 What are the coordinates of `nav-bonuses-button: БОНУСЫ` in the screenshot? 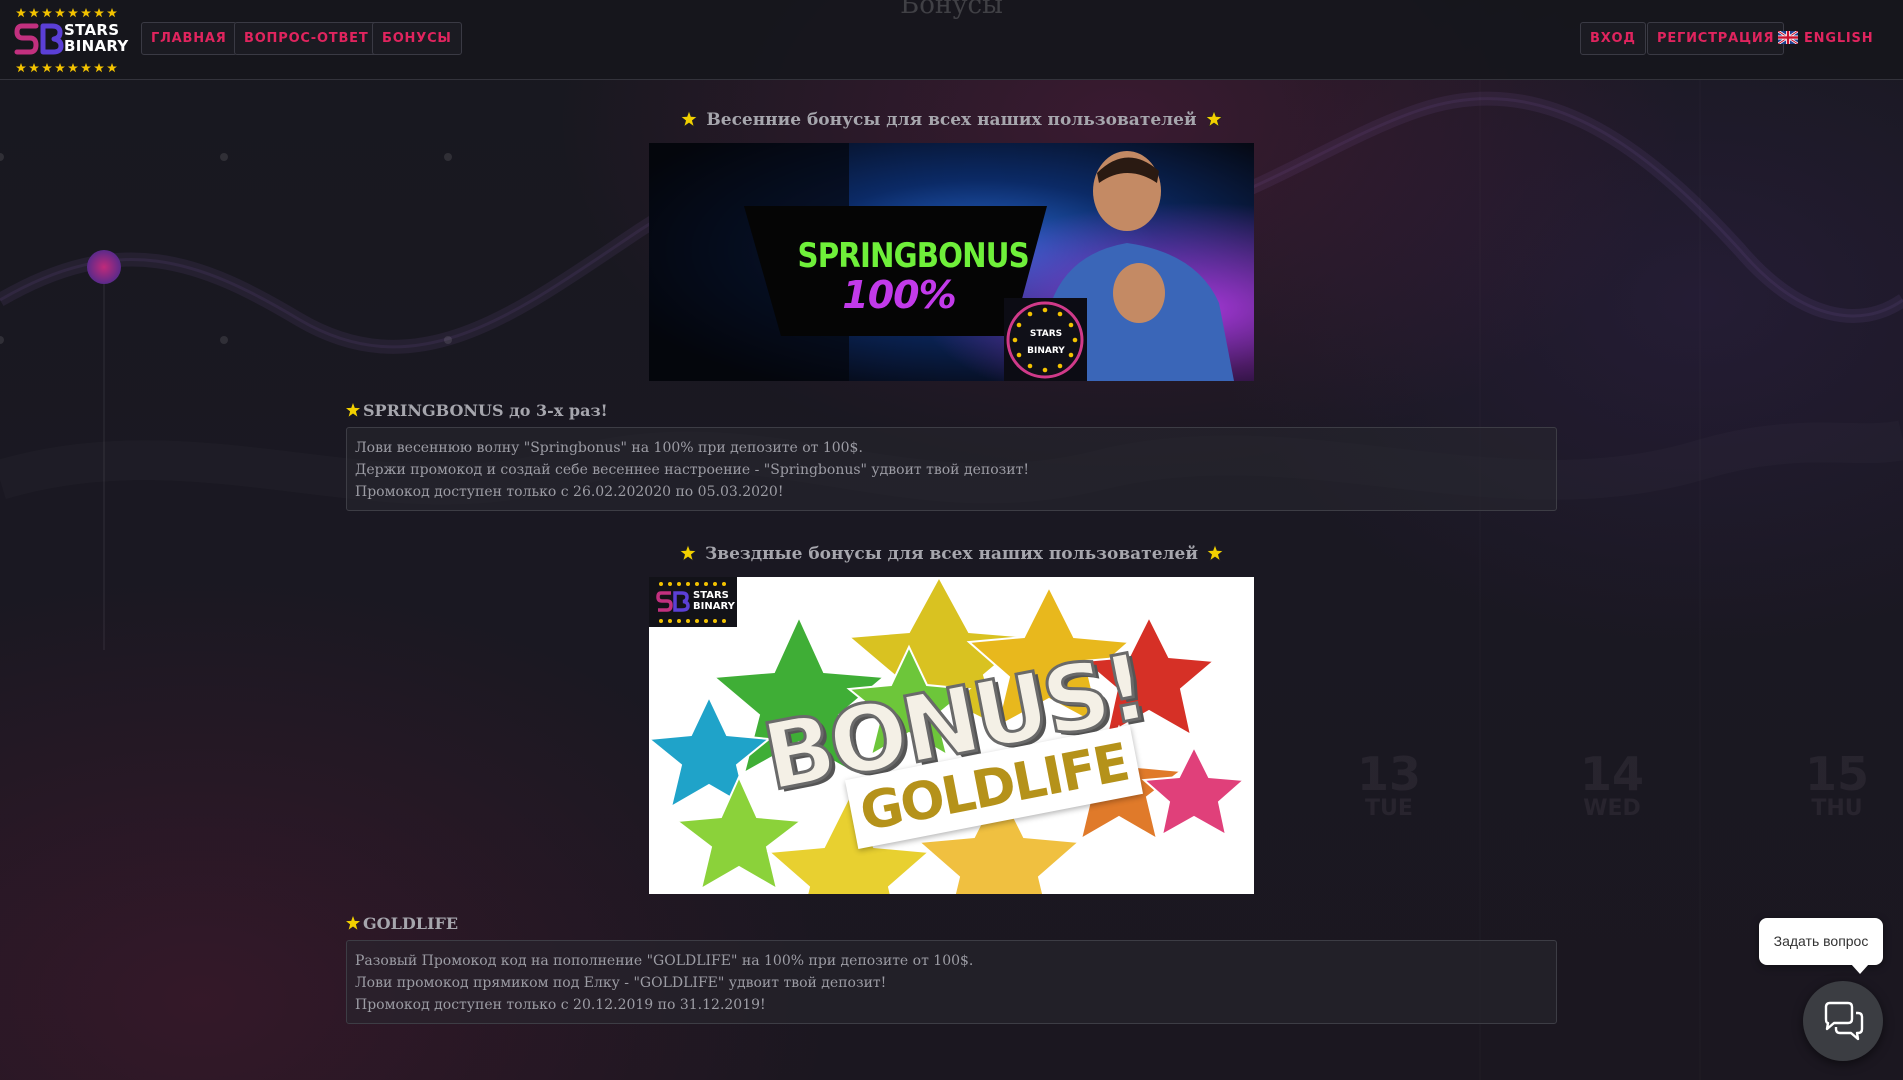 It's located at (417, 38).